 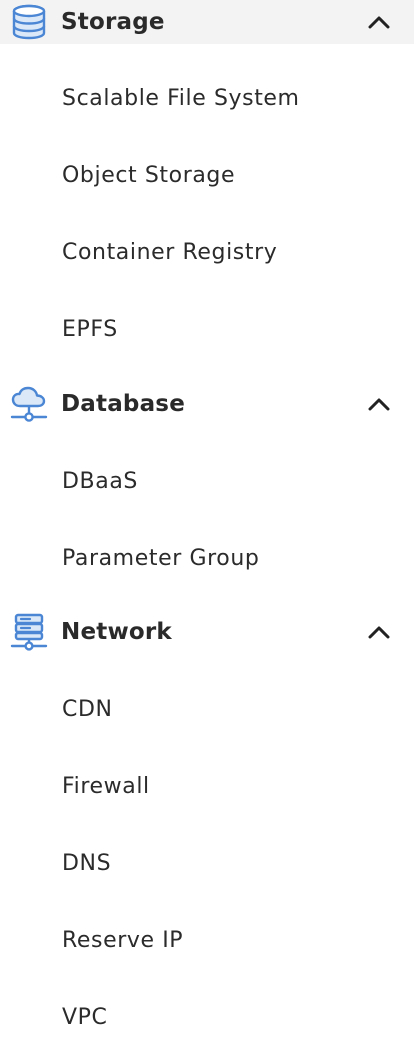 What do you see at coordinates (29, 632) in the screenshot?
I see `server-network-icon` at bounding box center [29, 632].